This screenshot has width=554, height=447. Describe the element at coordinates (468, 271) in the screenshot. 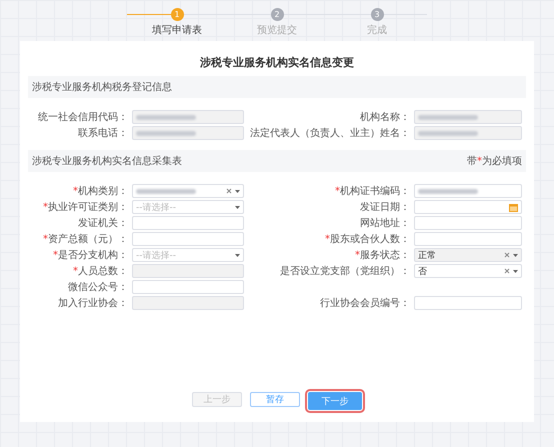

I see `select-field: 否` at that location.